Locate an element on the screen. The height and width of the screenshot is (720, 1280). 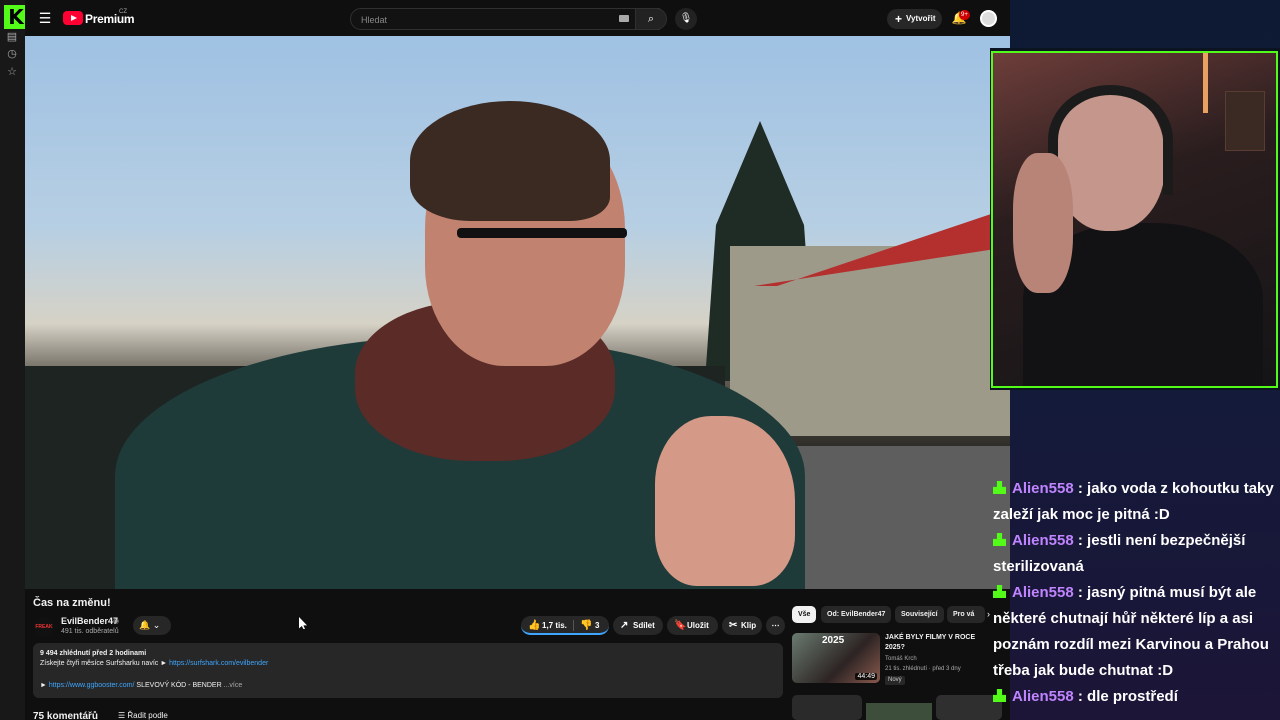
search-button: ⌕ is located at coordinates (651, 19).